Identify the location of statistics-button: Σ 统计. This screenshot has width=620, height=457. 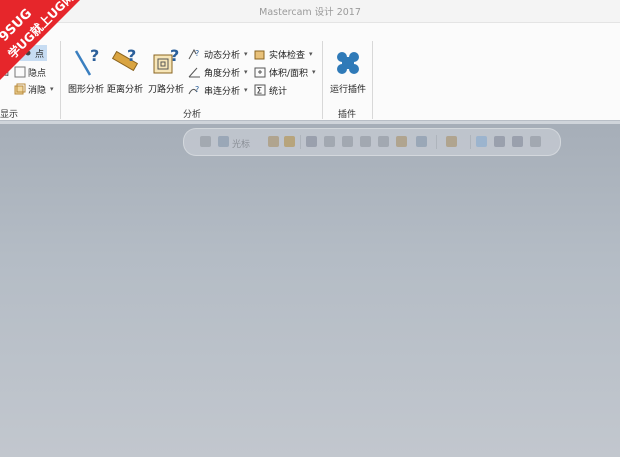
(270, 90).